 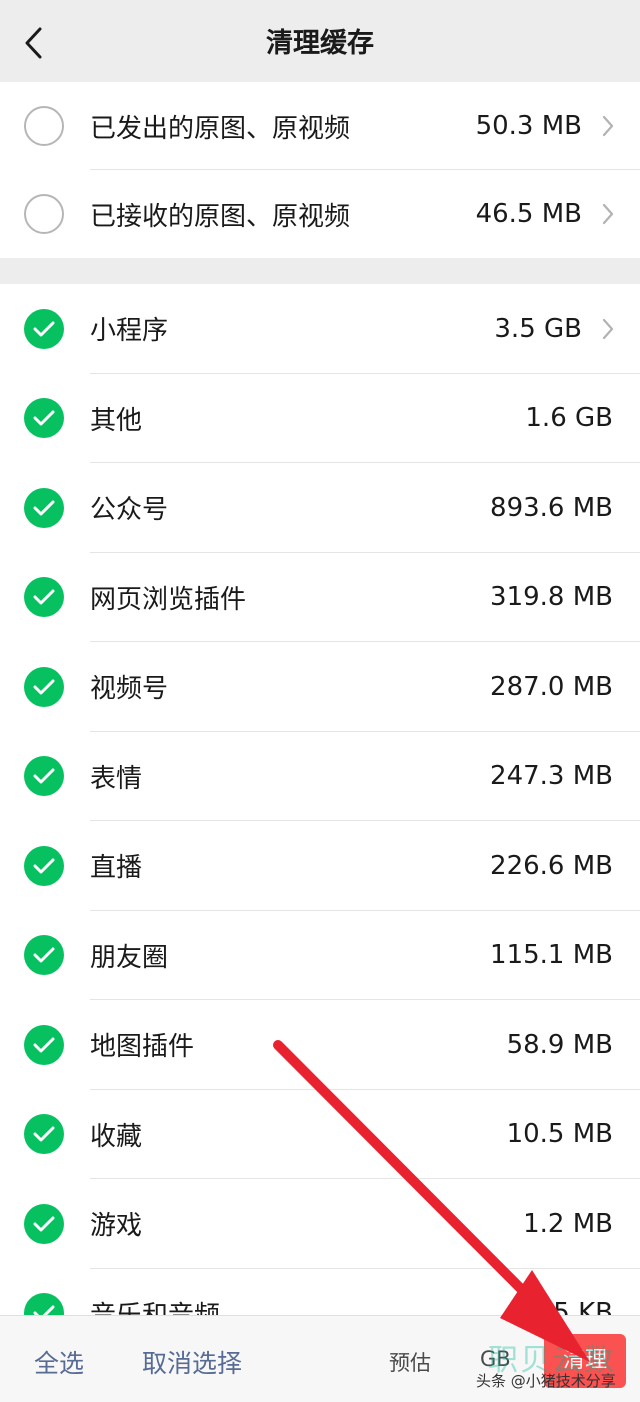 What do you see at coordinates (320, 1224) in the screenshot?
I see `list-item: 游戏 1.2 MB` at bounding box center [320, 1224].